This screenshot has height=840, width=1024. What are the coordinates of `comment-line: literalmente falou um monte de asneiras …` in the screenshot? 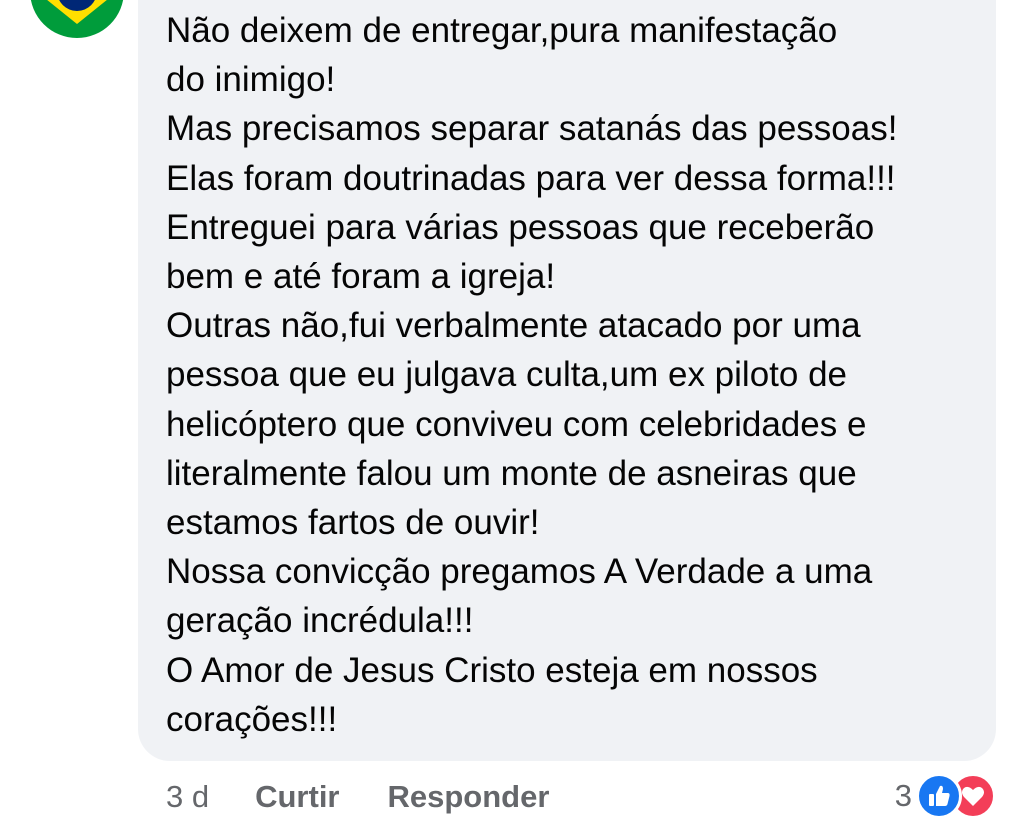 It's located at (511, 473).